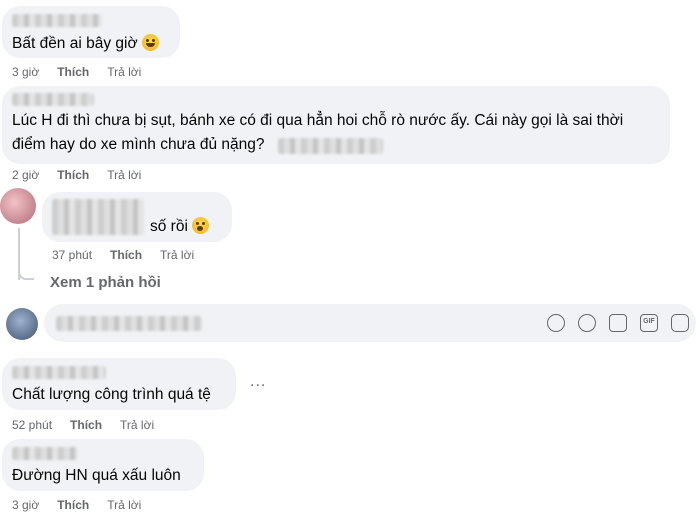 This screenshot has width=700, height=516. I want to click on laughing-emoji-icon, so click(150, 42).